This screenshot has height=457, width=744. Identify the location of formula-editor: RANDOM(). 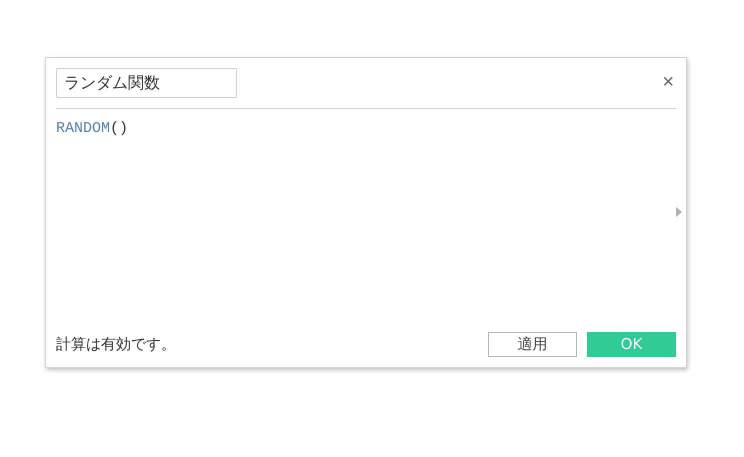
(92, 226).